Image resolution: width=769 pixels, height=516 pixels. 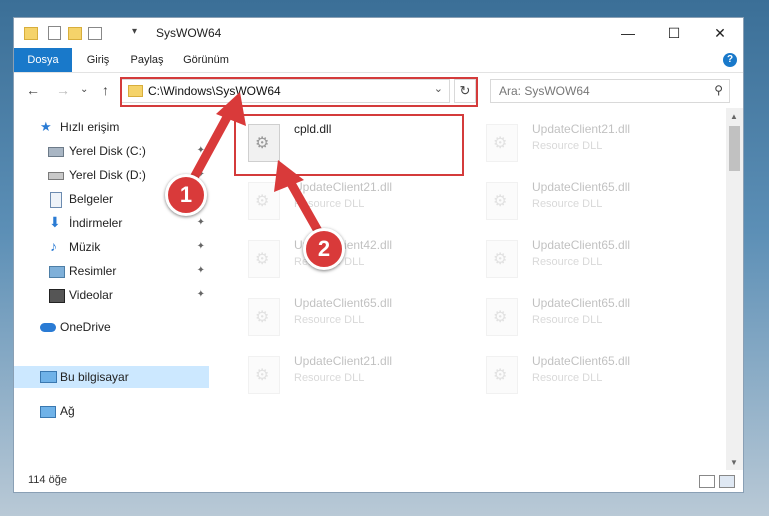 I want to click on step-2-badge: 2, so click(x=324, y=249).